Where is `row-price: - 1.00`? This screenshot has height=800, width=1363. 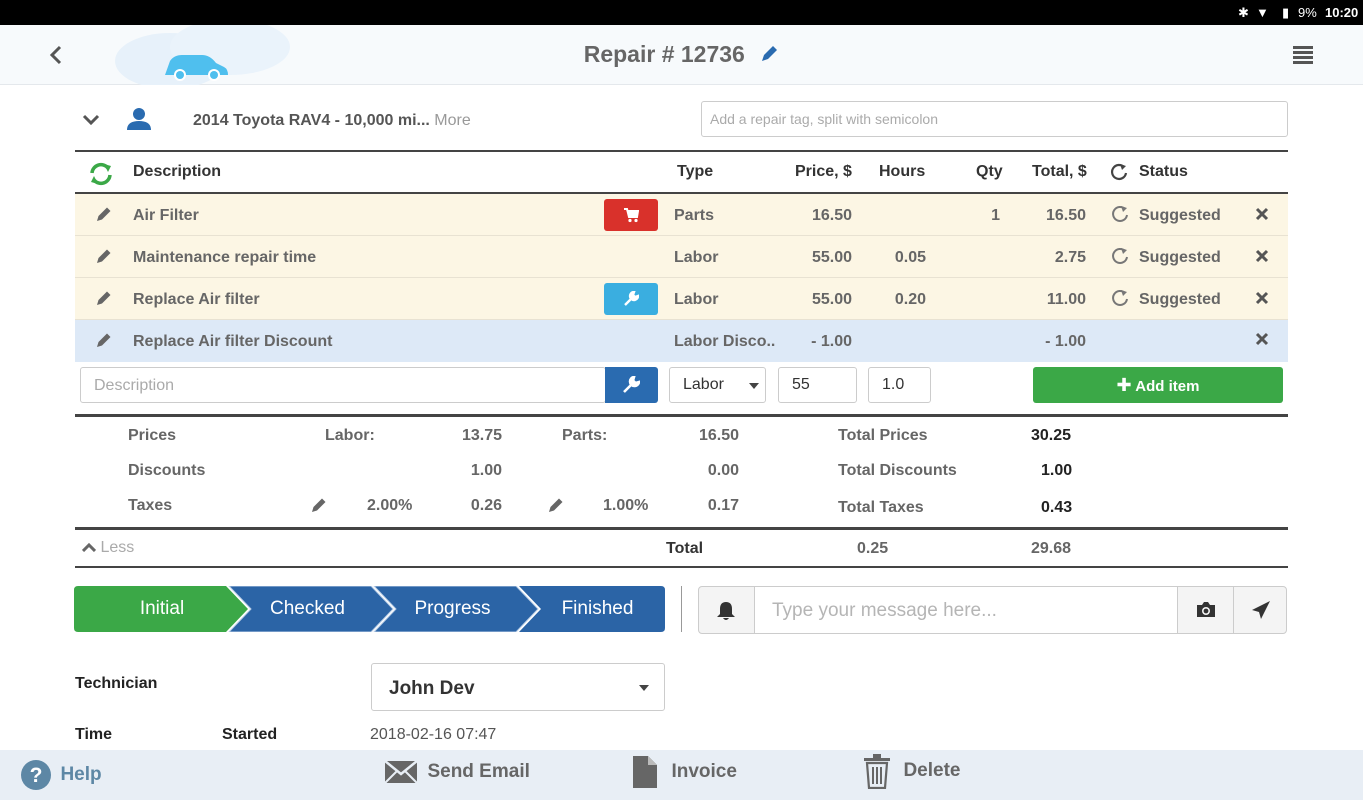
row-price: - 1.00 is located at coordinates (831, 341).